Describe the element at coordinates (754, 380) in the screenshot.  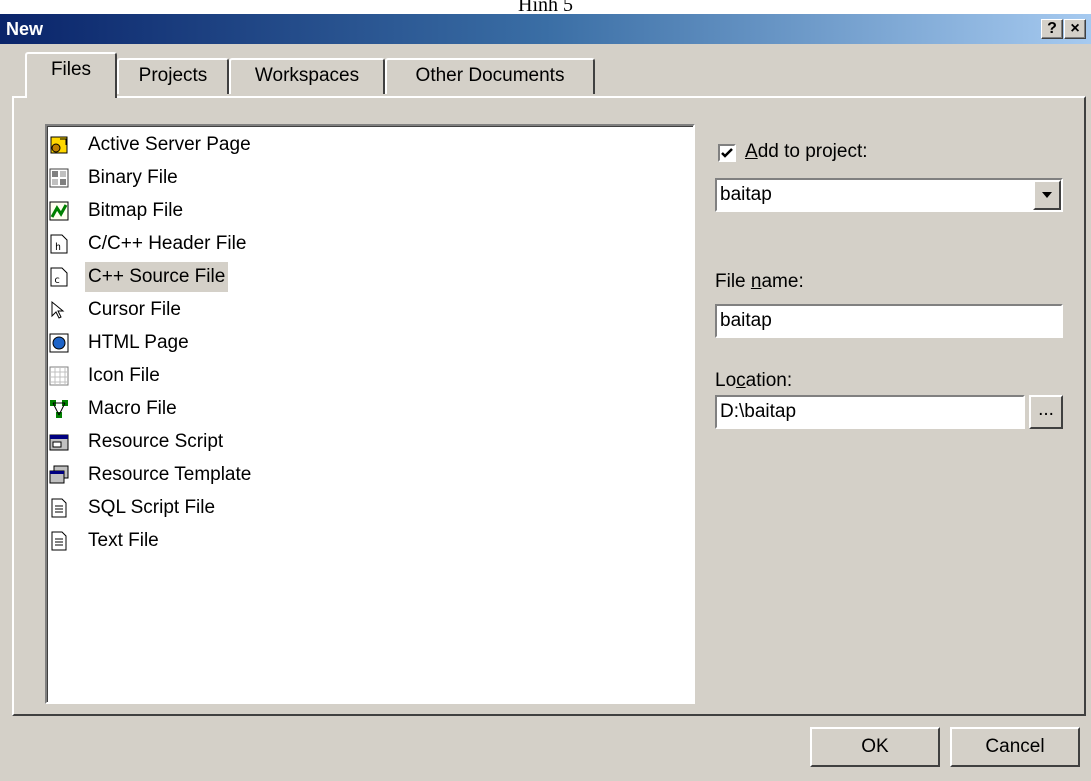
I see `location-label: Location:` at that location.